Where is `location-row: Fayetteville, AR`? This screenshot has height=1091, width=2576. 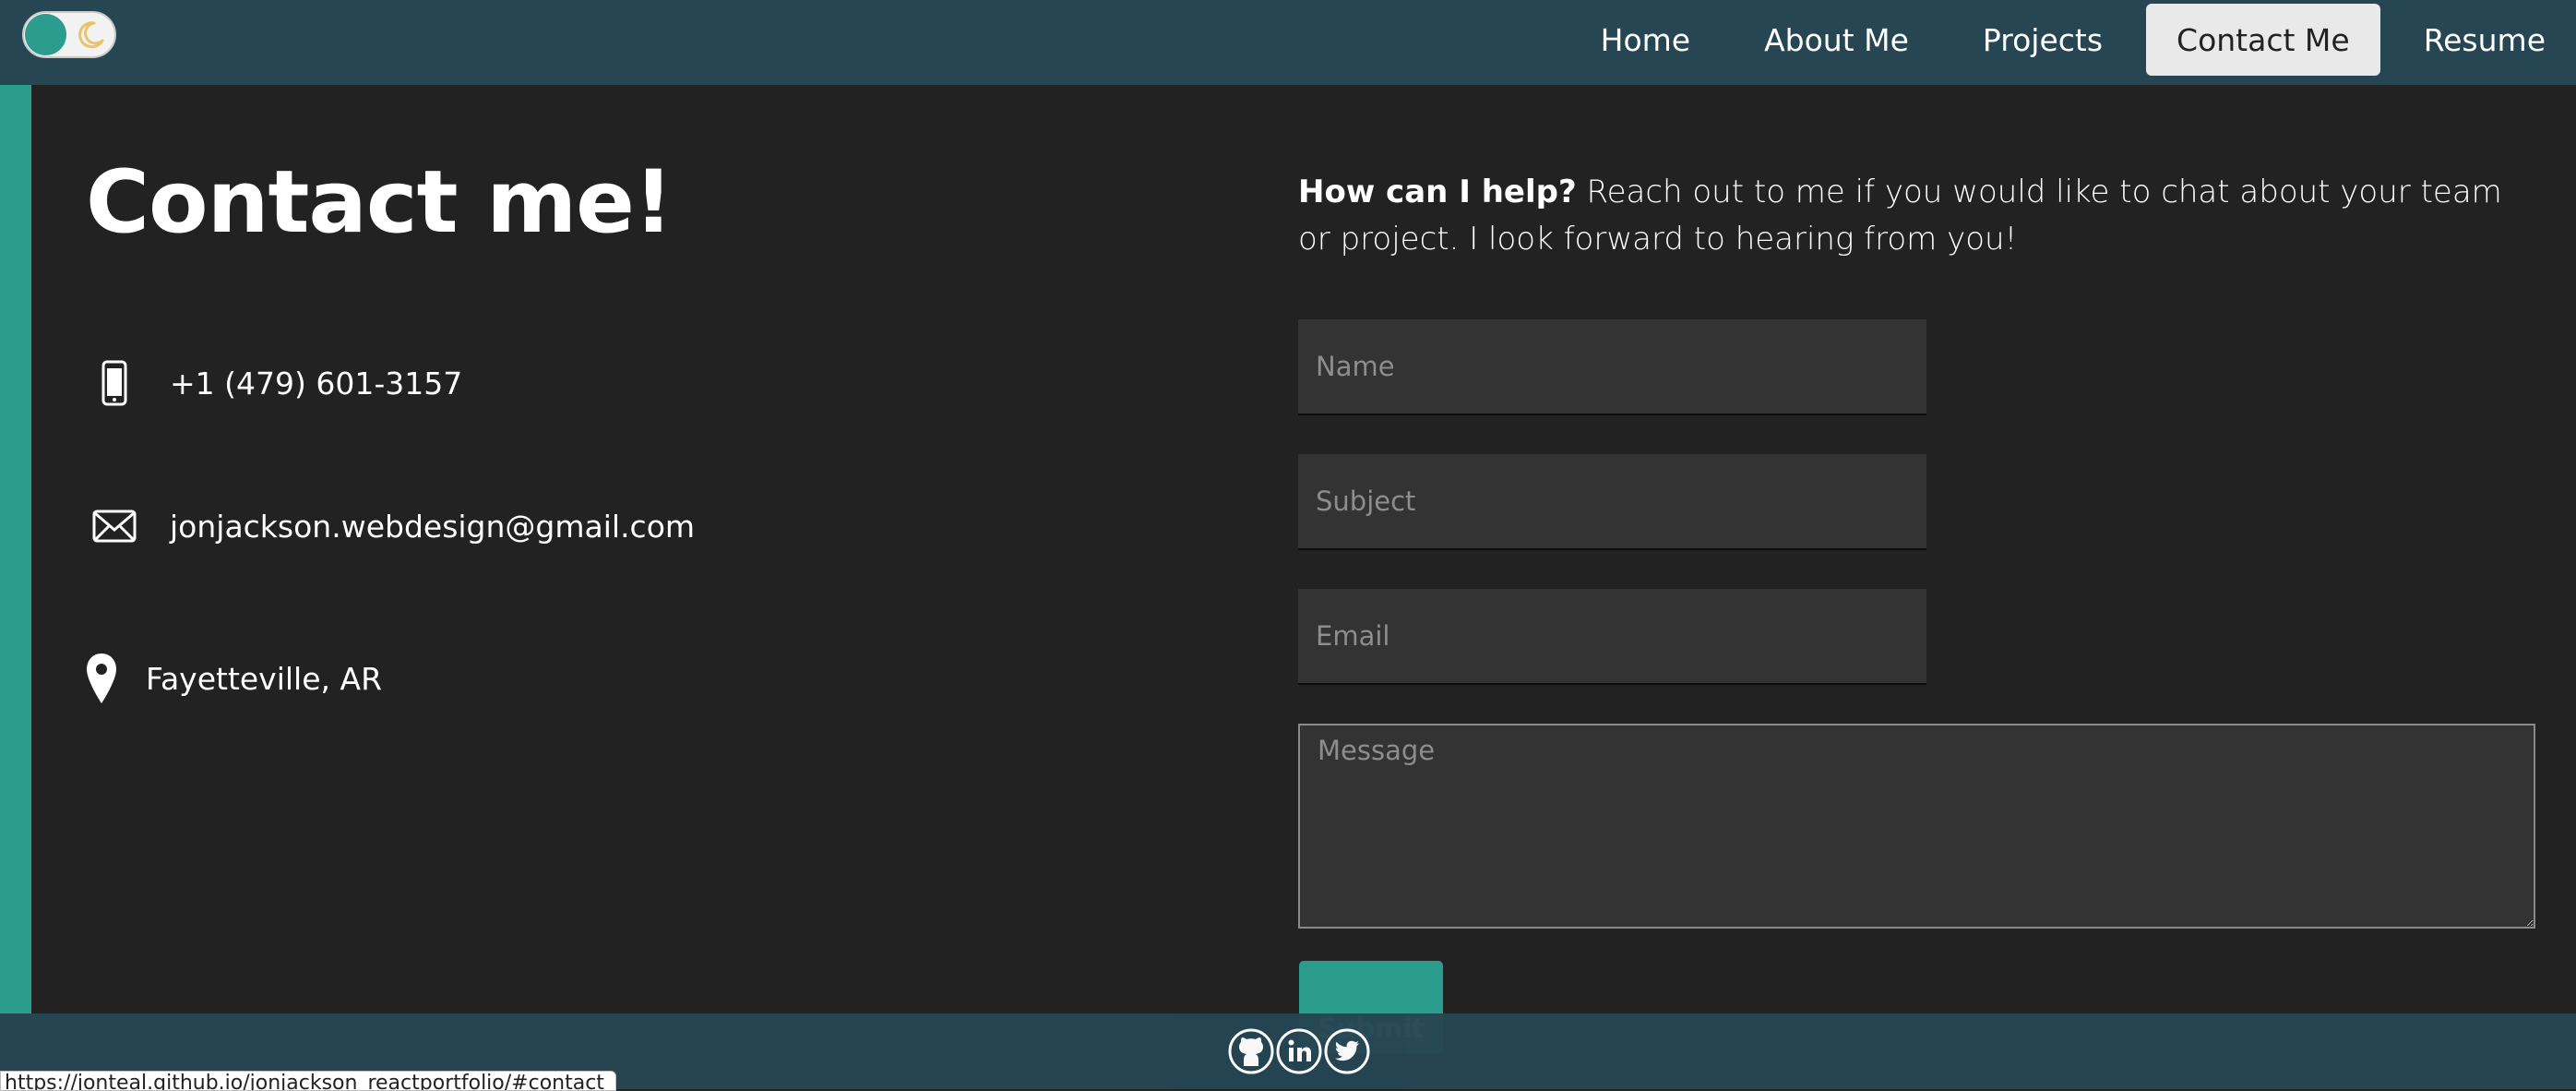 location-row: Fayetteville, AR is located at coordinates (232, 679).